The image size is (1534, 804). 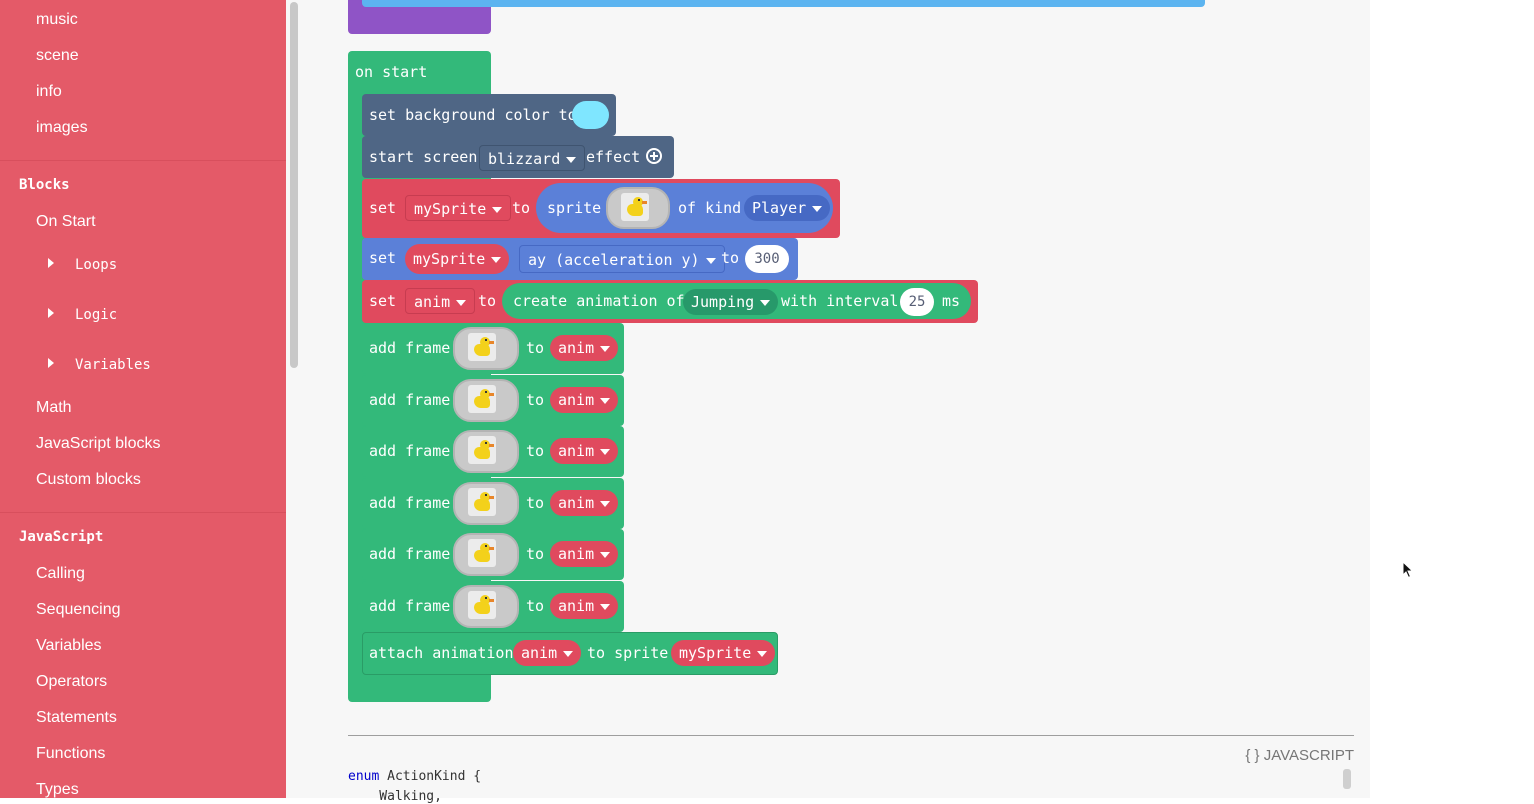 What do you see at coordinates (61, 537) in the screenshot?
I see `sidebar-heading-javascript: JavaScript` at bounding box center [61, 537].